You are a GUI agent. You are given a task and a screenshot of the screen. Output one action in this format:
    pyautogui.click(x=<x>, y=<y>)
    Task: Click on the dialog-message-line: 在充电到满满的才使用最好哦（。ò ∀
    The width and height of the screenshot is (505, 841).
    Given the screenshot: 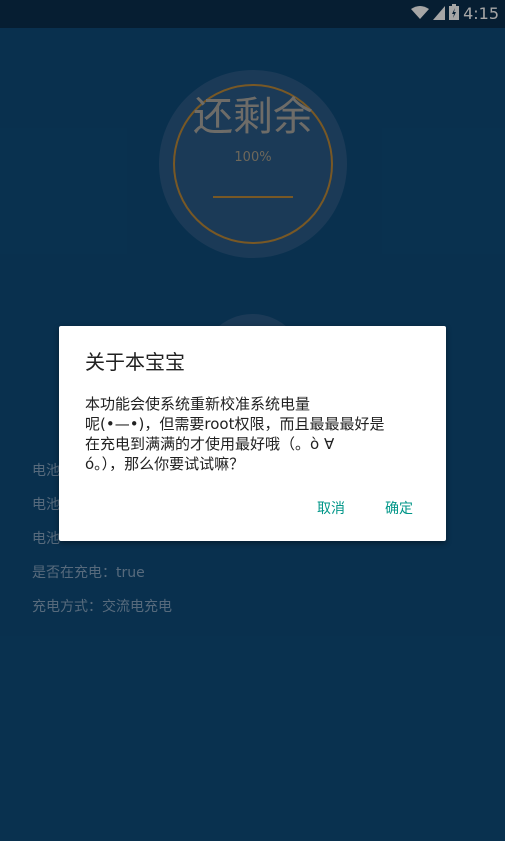 What is the action you would take?
    pyautogui.click(x=210, y=444)
    